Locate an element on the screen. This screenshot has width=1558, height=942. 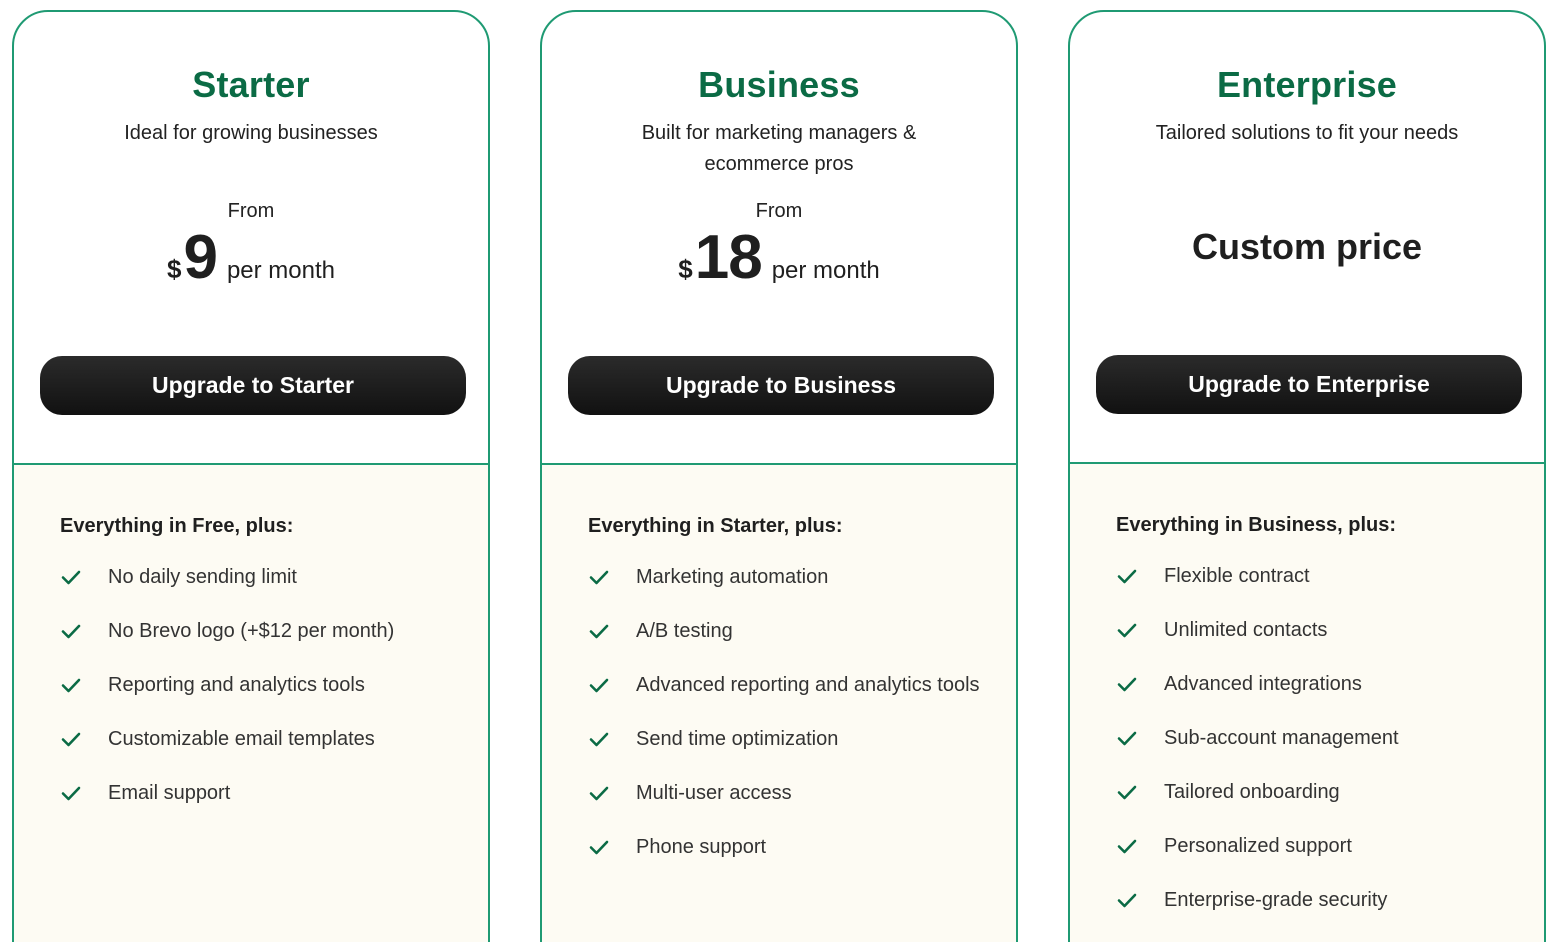
feature-item: Enterprise-grade security is located at coordinates (1330, 900).